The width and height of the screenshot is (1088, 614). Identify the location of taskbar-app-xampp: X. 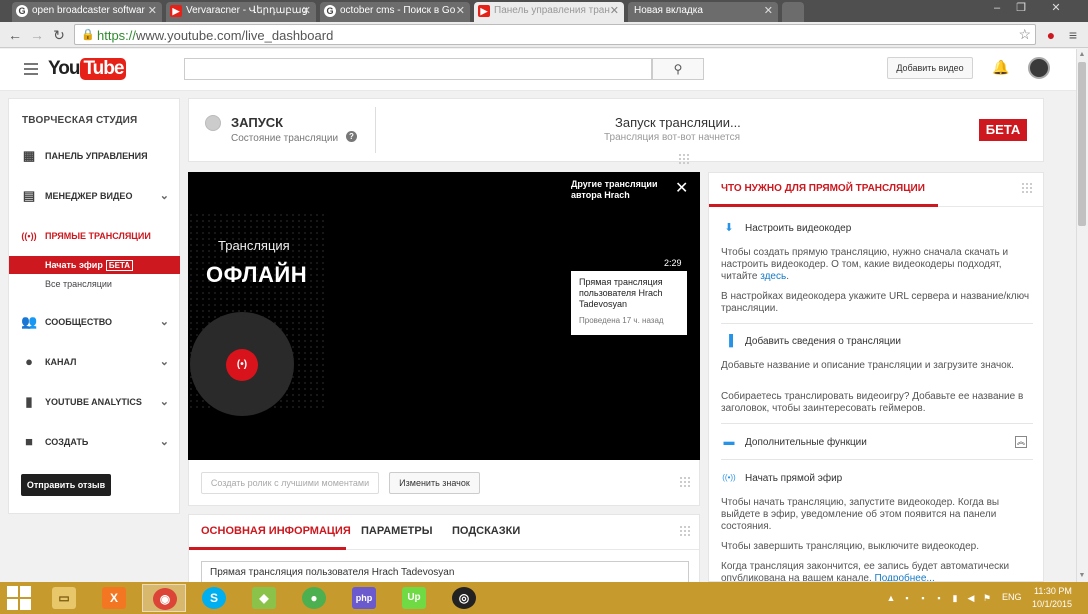
(114, 598).